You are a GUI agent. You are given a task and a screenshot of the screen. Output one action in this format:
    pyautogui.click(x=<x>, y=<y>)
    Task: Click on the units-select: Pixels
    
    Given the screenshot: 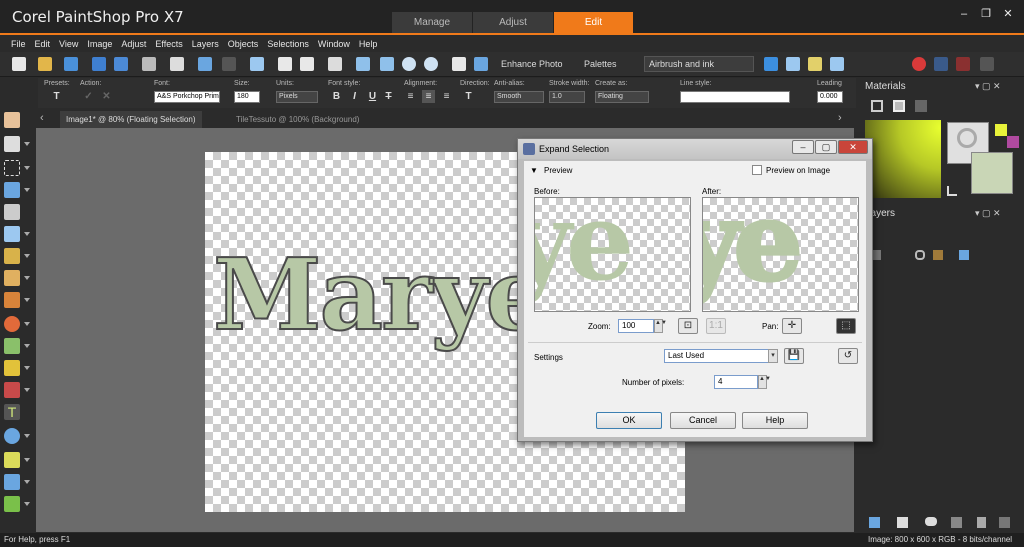 What is the action you would take?
    pyautogui.click(x=297, y=97)
    